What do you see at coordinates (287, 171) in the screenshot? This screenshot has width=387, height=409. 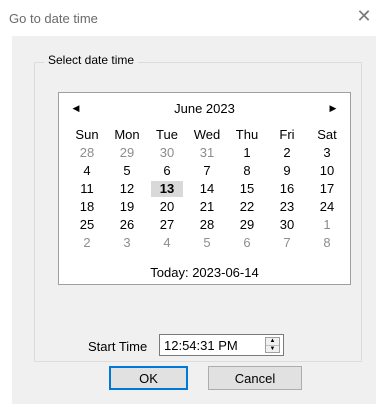 I see `calendar-day: 9` at bounding box center [287, 171].